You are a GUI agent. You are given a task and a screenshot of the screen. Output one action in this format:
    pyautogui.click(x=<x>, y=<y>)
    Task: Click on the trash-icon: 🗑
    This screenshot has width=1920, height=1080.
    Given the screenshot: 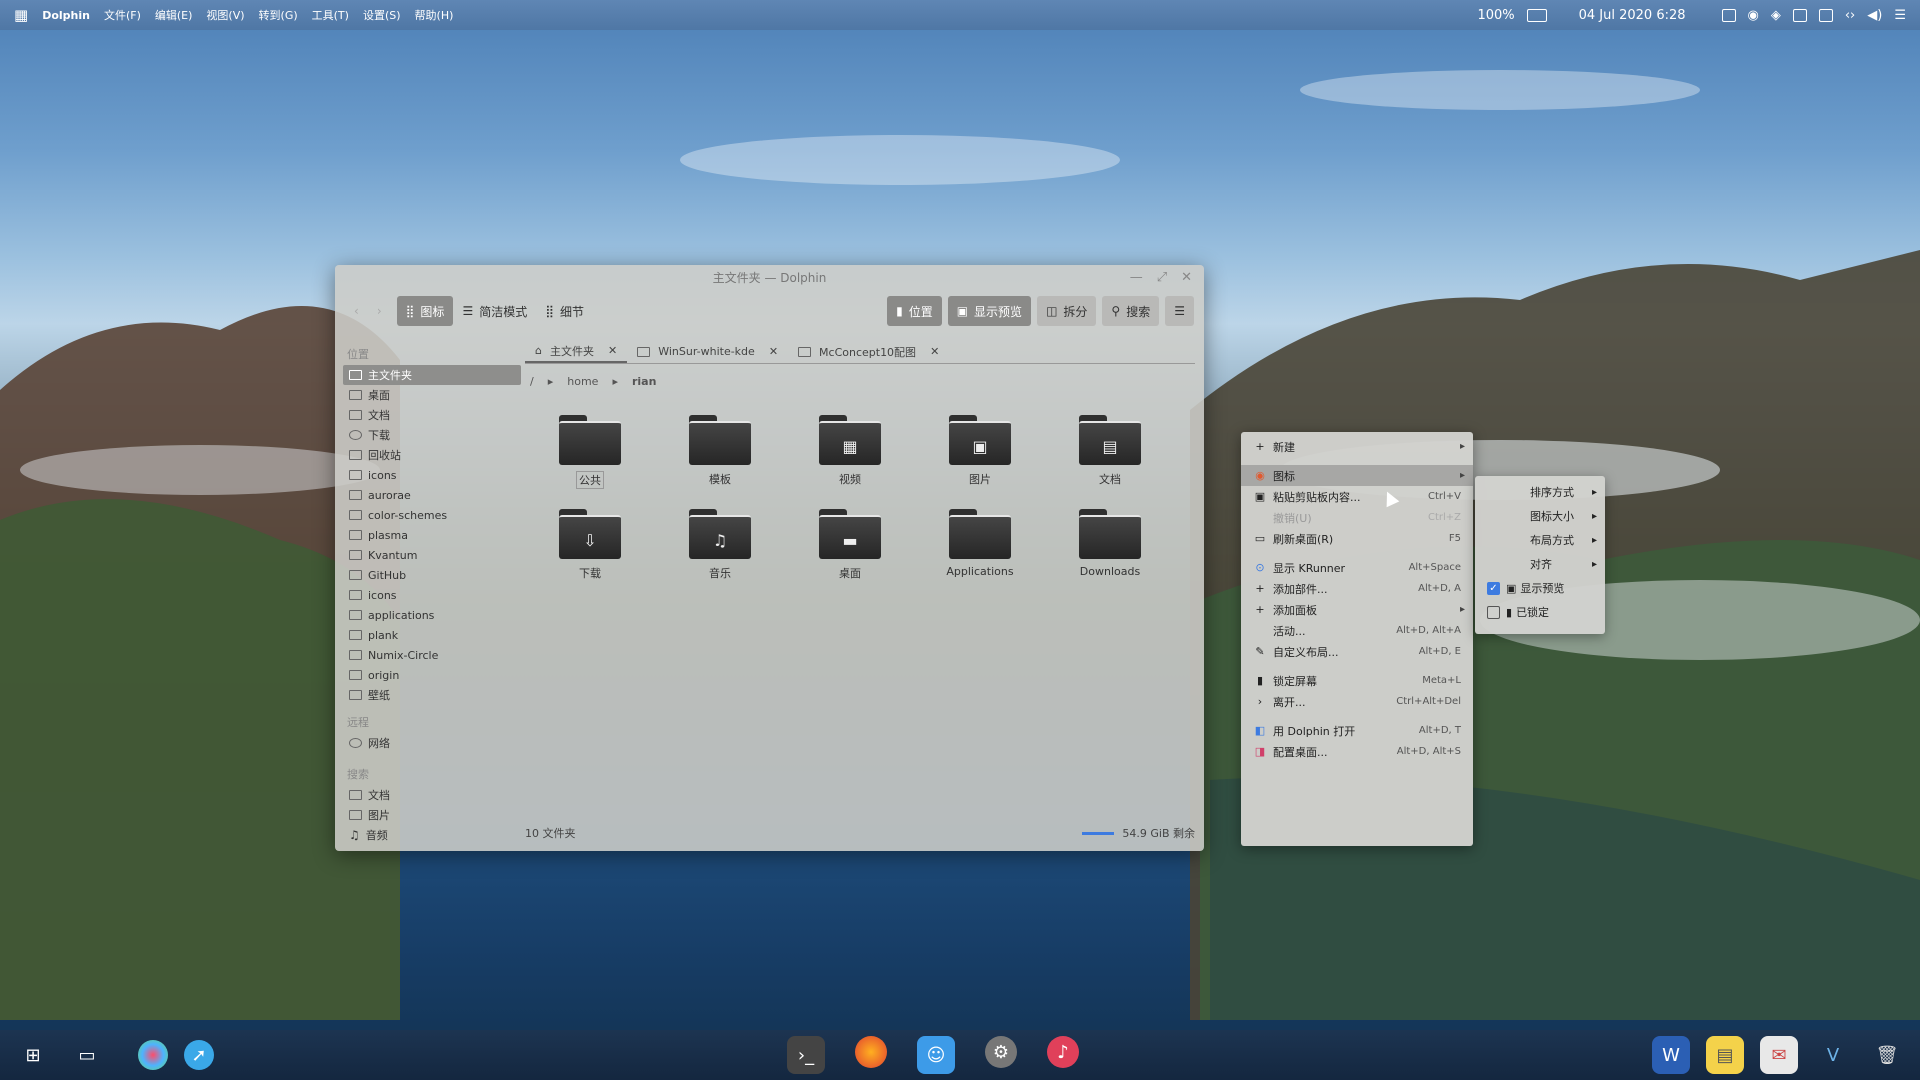 What is the action you would take?
    pyautogui.click(x=1887, y=1055)
    